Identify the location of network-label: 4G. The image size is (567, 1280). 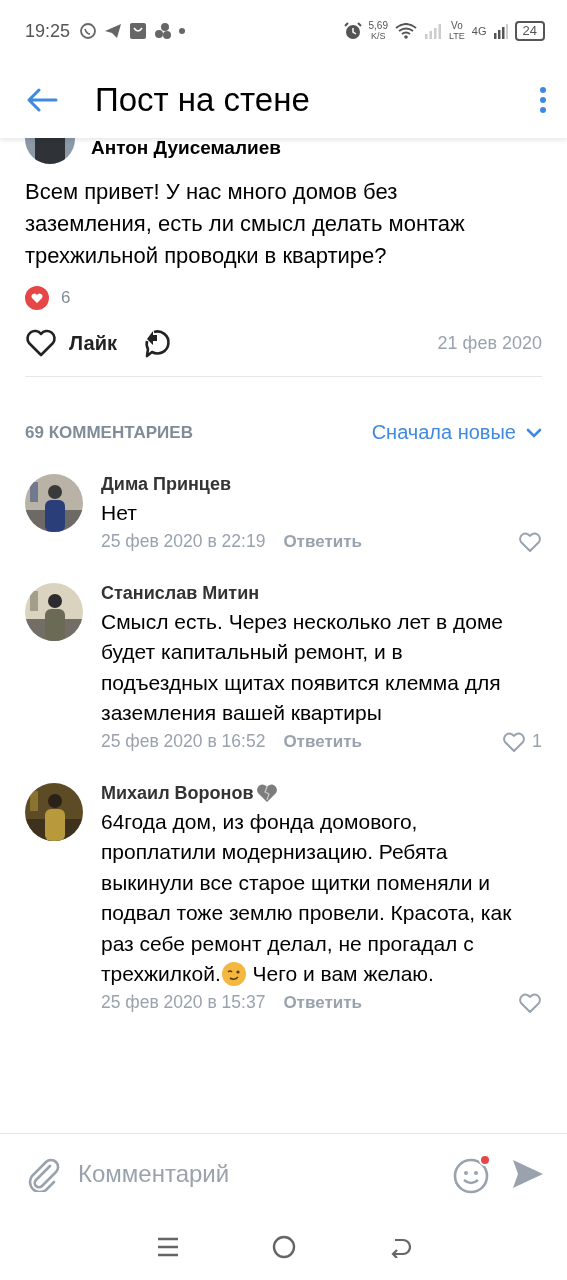
(479, 31).